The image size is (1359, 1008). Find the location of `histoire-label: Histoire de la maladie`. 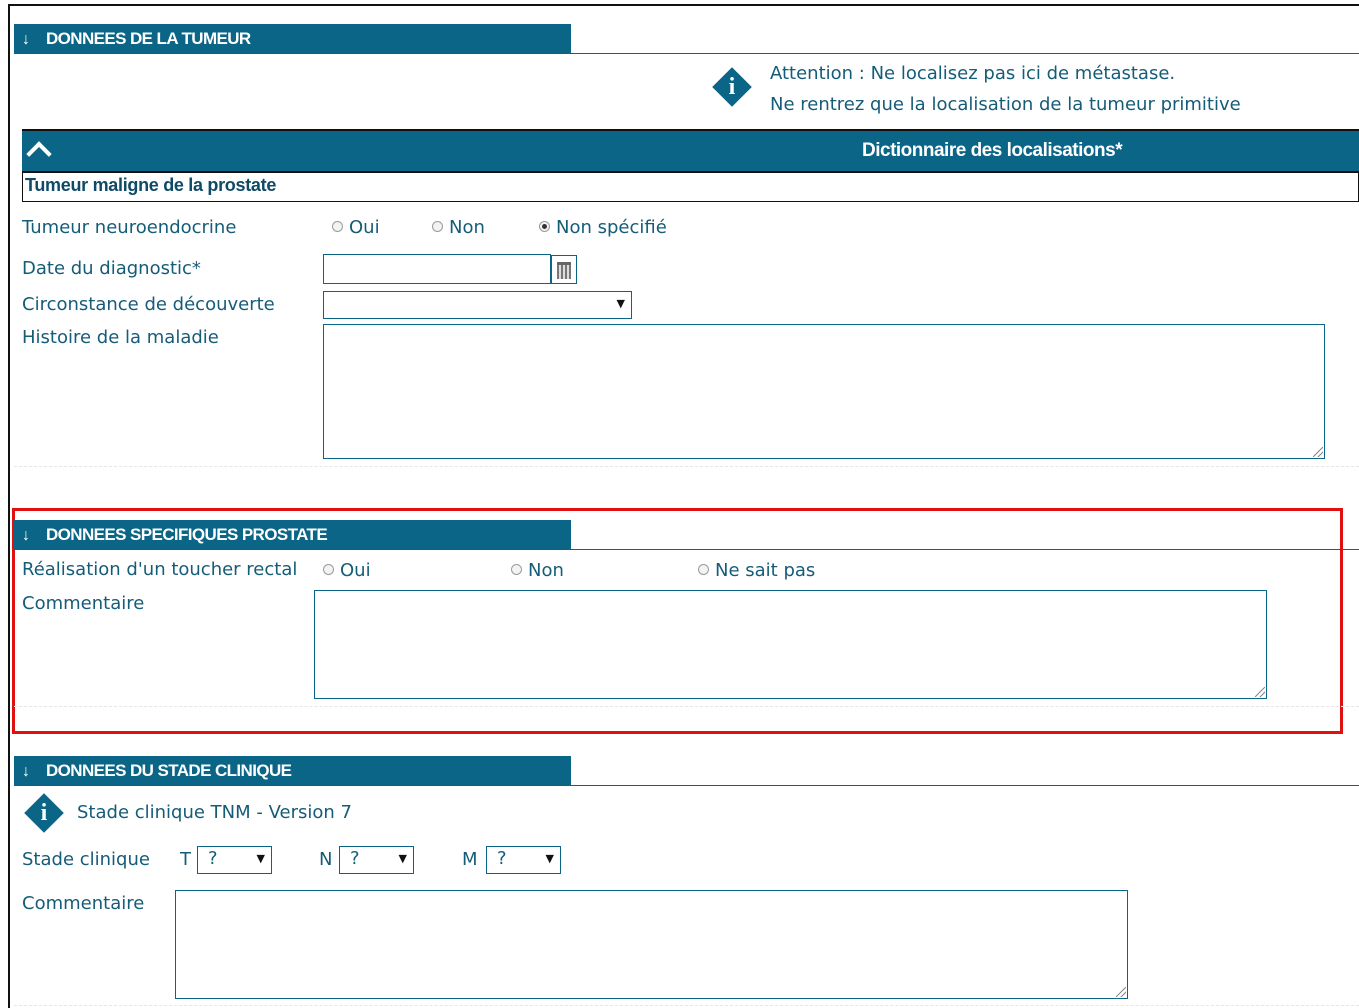

histoire-label: Histoire de la maladie is located at coordinates (120, 337).